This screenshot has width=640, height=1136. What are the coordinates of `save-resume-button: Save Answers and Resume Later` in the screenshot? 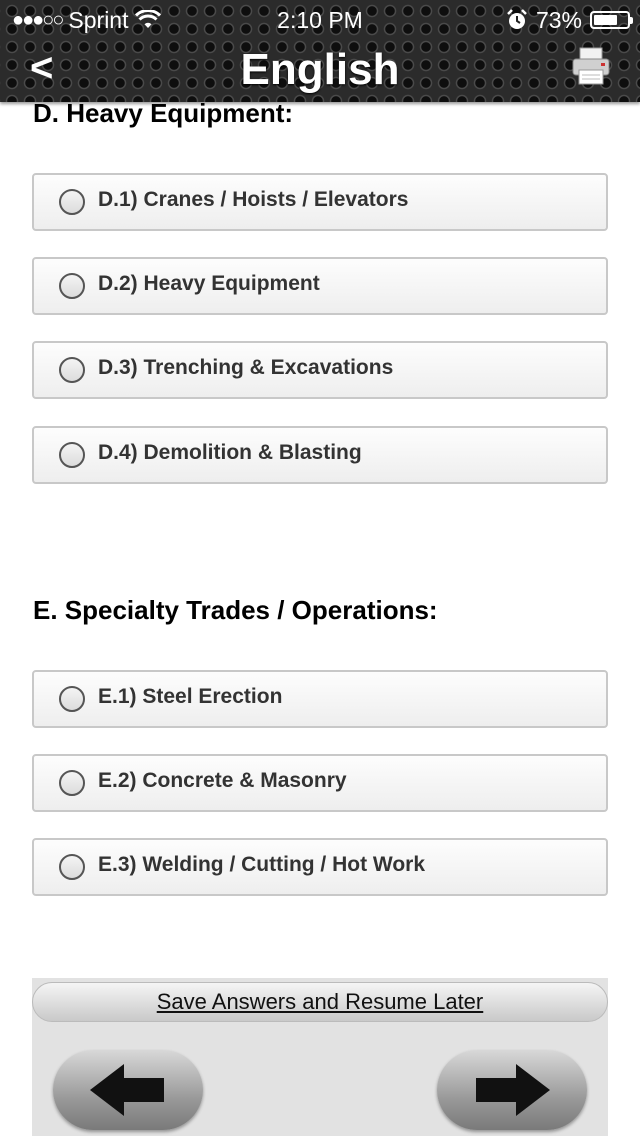 It's located at (320, 1002).